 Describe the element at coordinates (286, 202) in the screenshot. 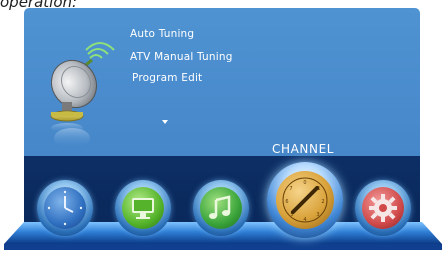

I see `svg-text: 6` at that location.